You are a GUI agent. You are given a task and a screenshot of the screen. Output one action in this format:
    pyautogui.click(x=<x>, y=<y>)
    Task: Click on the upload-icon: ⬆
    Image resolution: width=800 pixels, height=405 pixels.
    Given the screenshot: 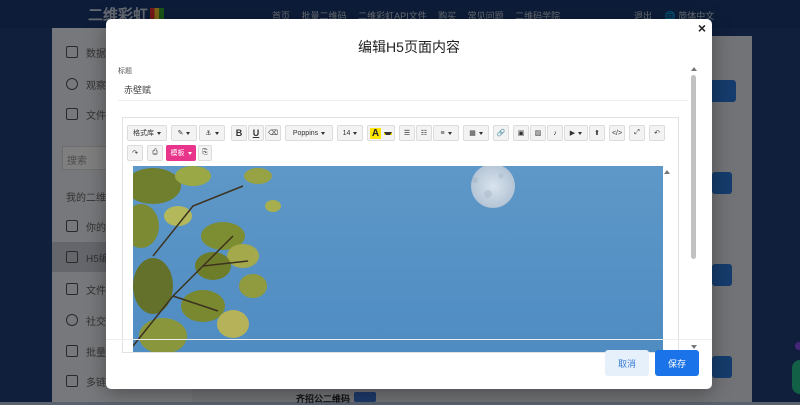 What is the action you would take?
    pyautogui.click(x=597, y=133)
    